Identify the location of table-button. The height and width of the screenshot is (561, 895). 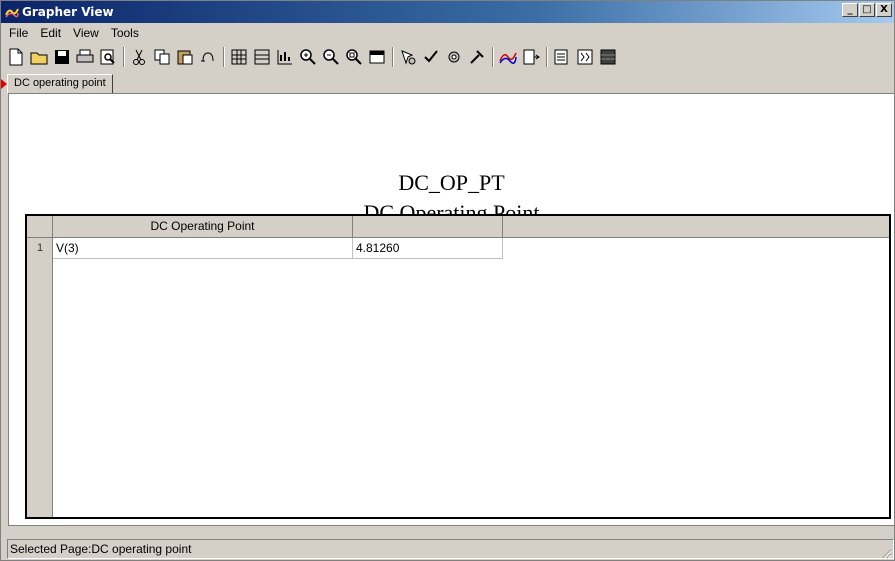
(585, 57).